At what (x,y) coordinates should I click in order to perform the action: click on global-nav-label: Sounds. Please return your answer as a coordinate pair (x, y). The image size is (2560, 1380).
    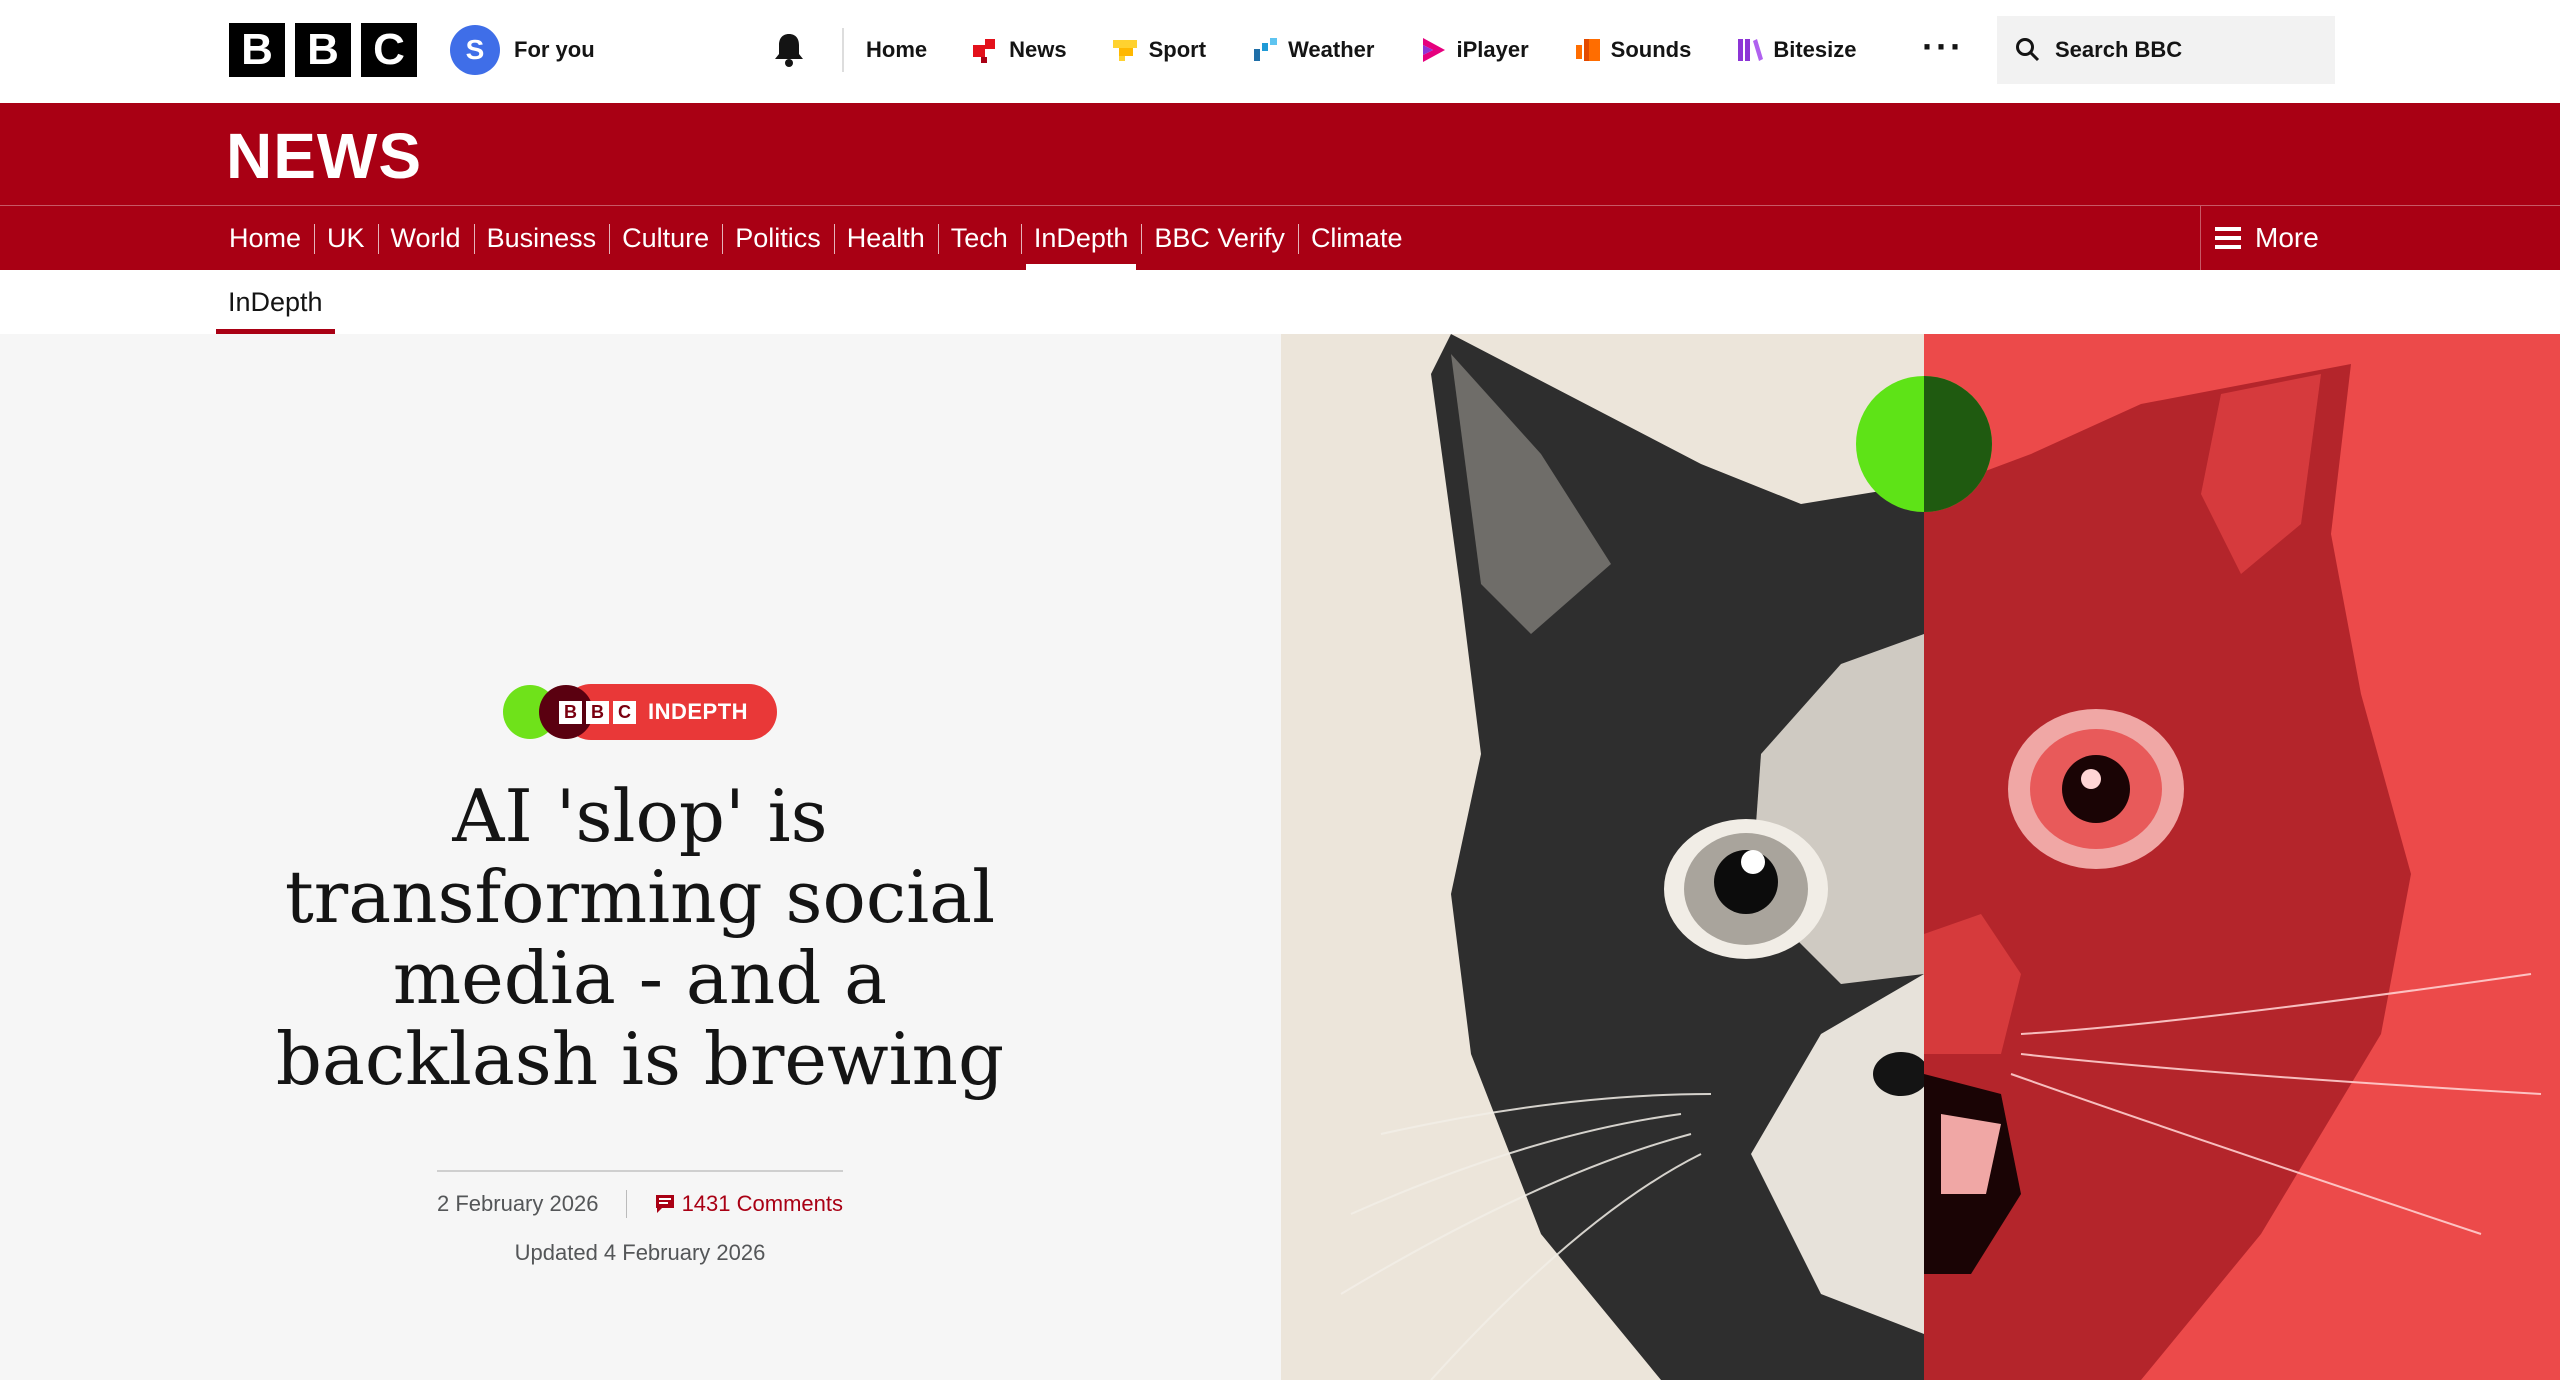
    Looking at the image, I should click on (1651, 49).